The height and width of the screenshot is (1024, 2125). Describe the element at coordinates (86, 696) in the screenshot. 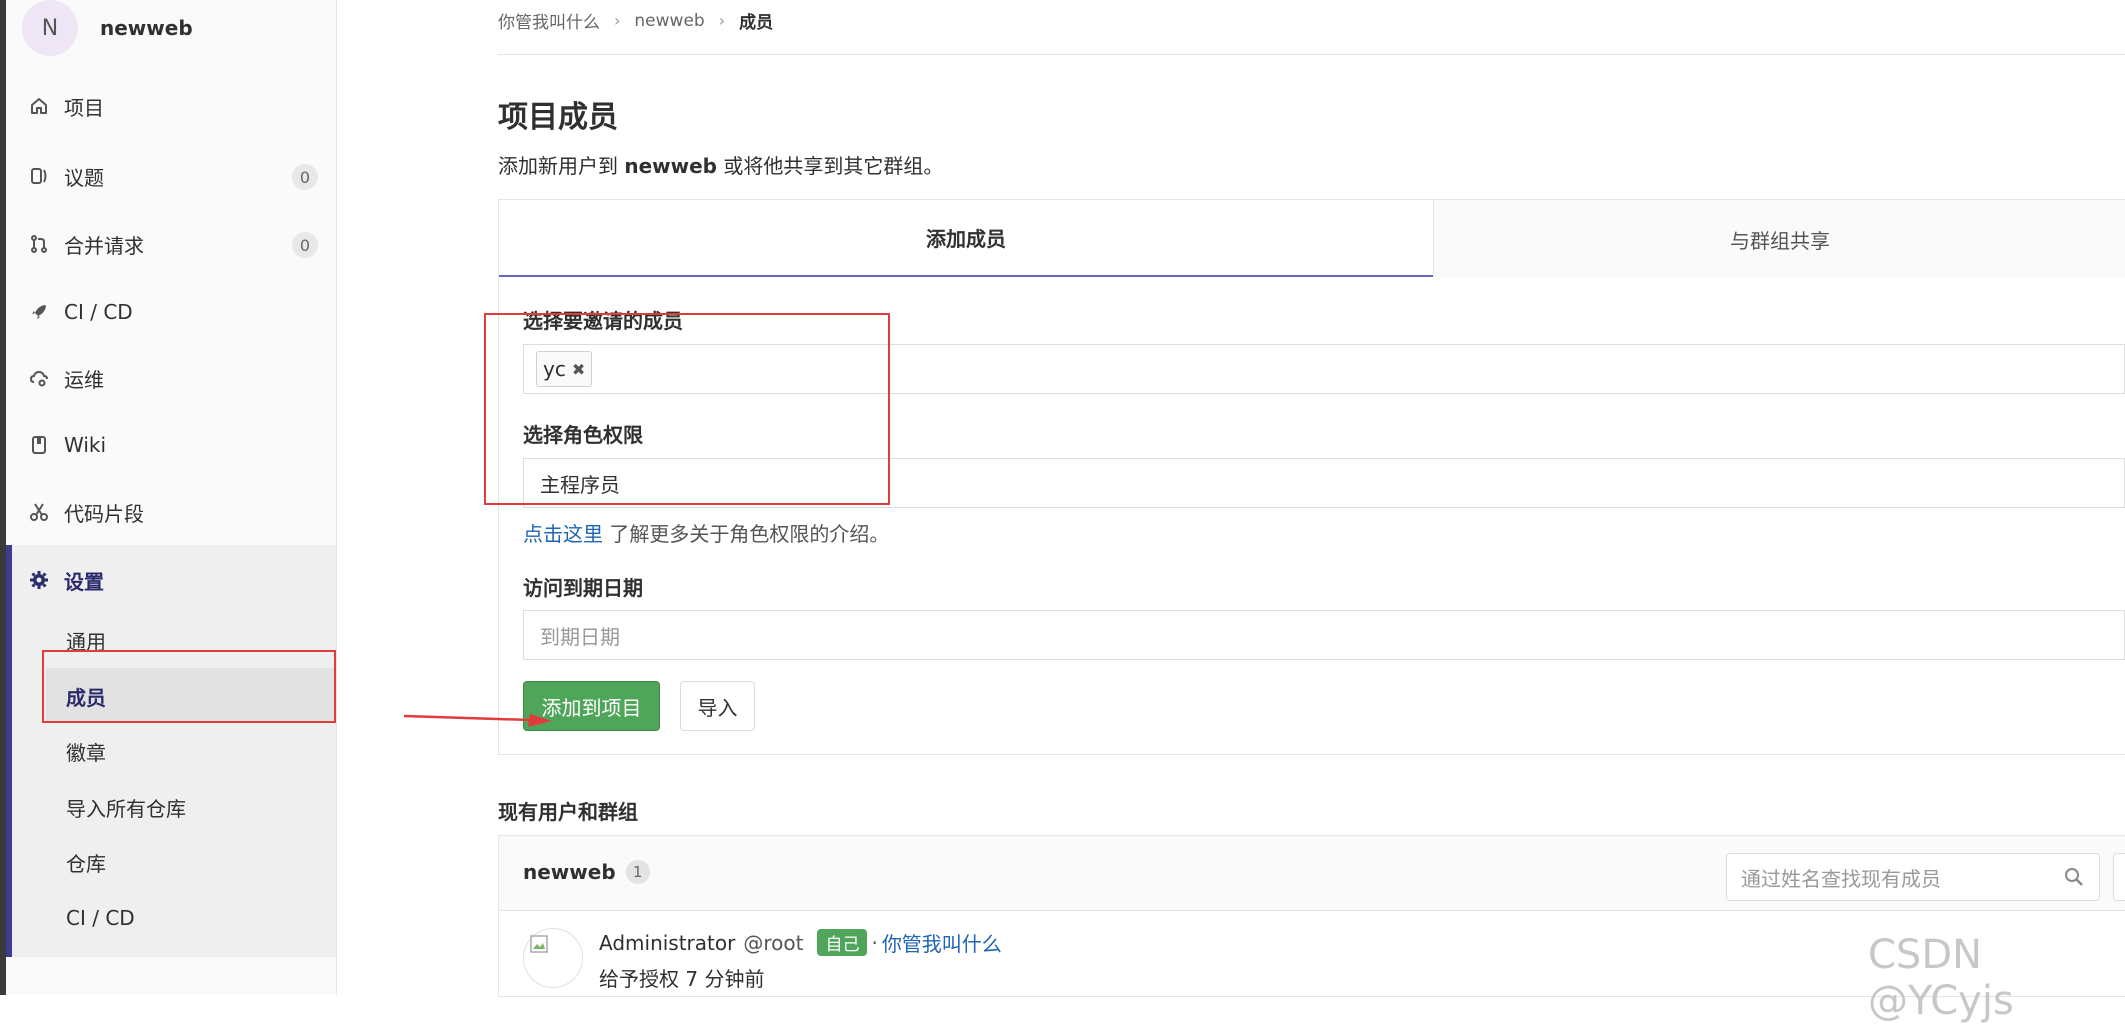

I see `settings-sub-members: 成员` at that location.